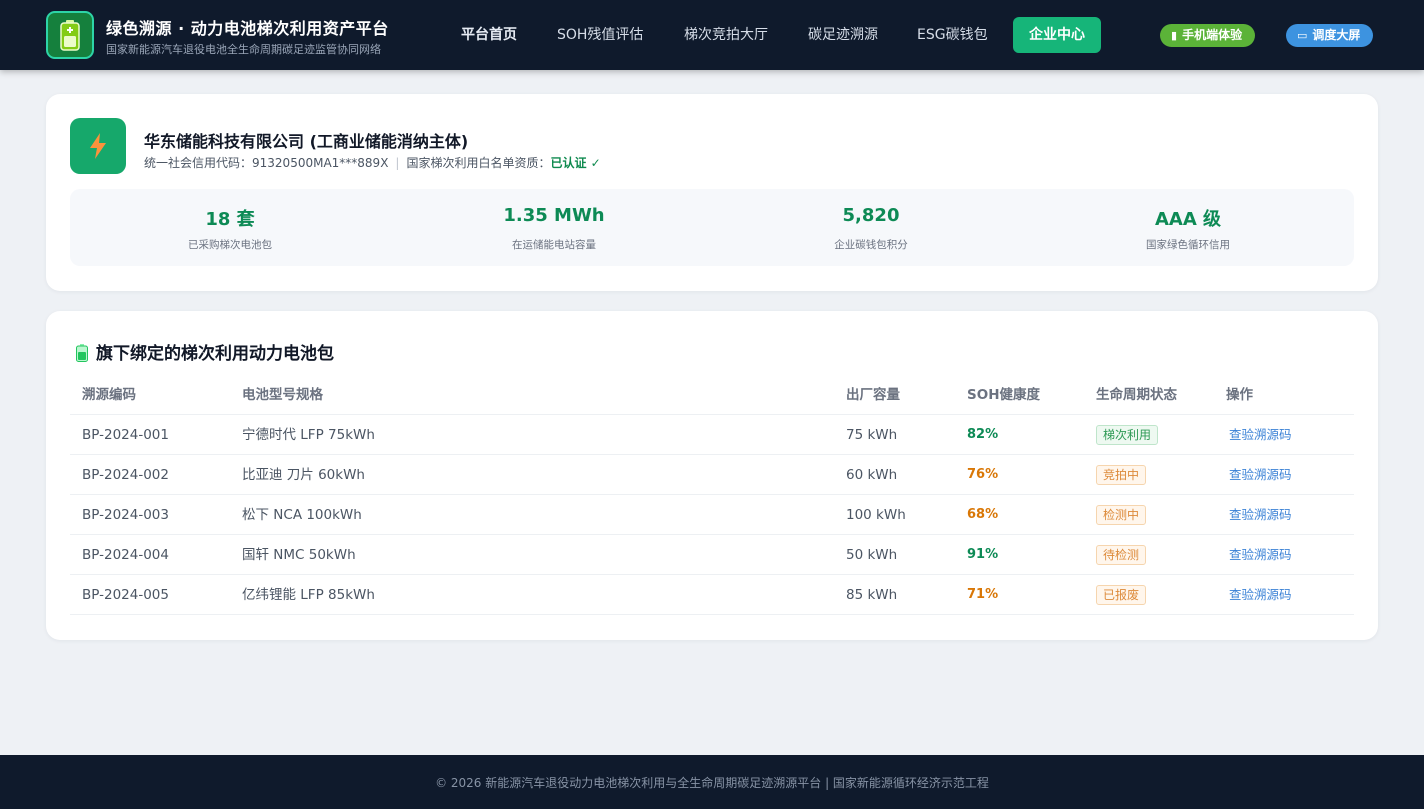 This screenshot has width=1424, height=809. I want to click on section-title: 旗下绑定的梯次利用动力电池包, so click(205, 351).